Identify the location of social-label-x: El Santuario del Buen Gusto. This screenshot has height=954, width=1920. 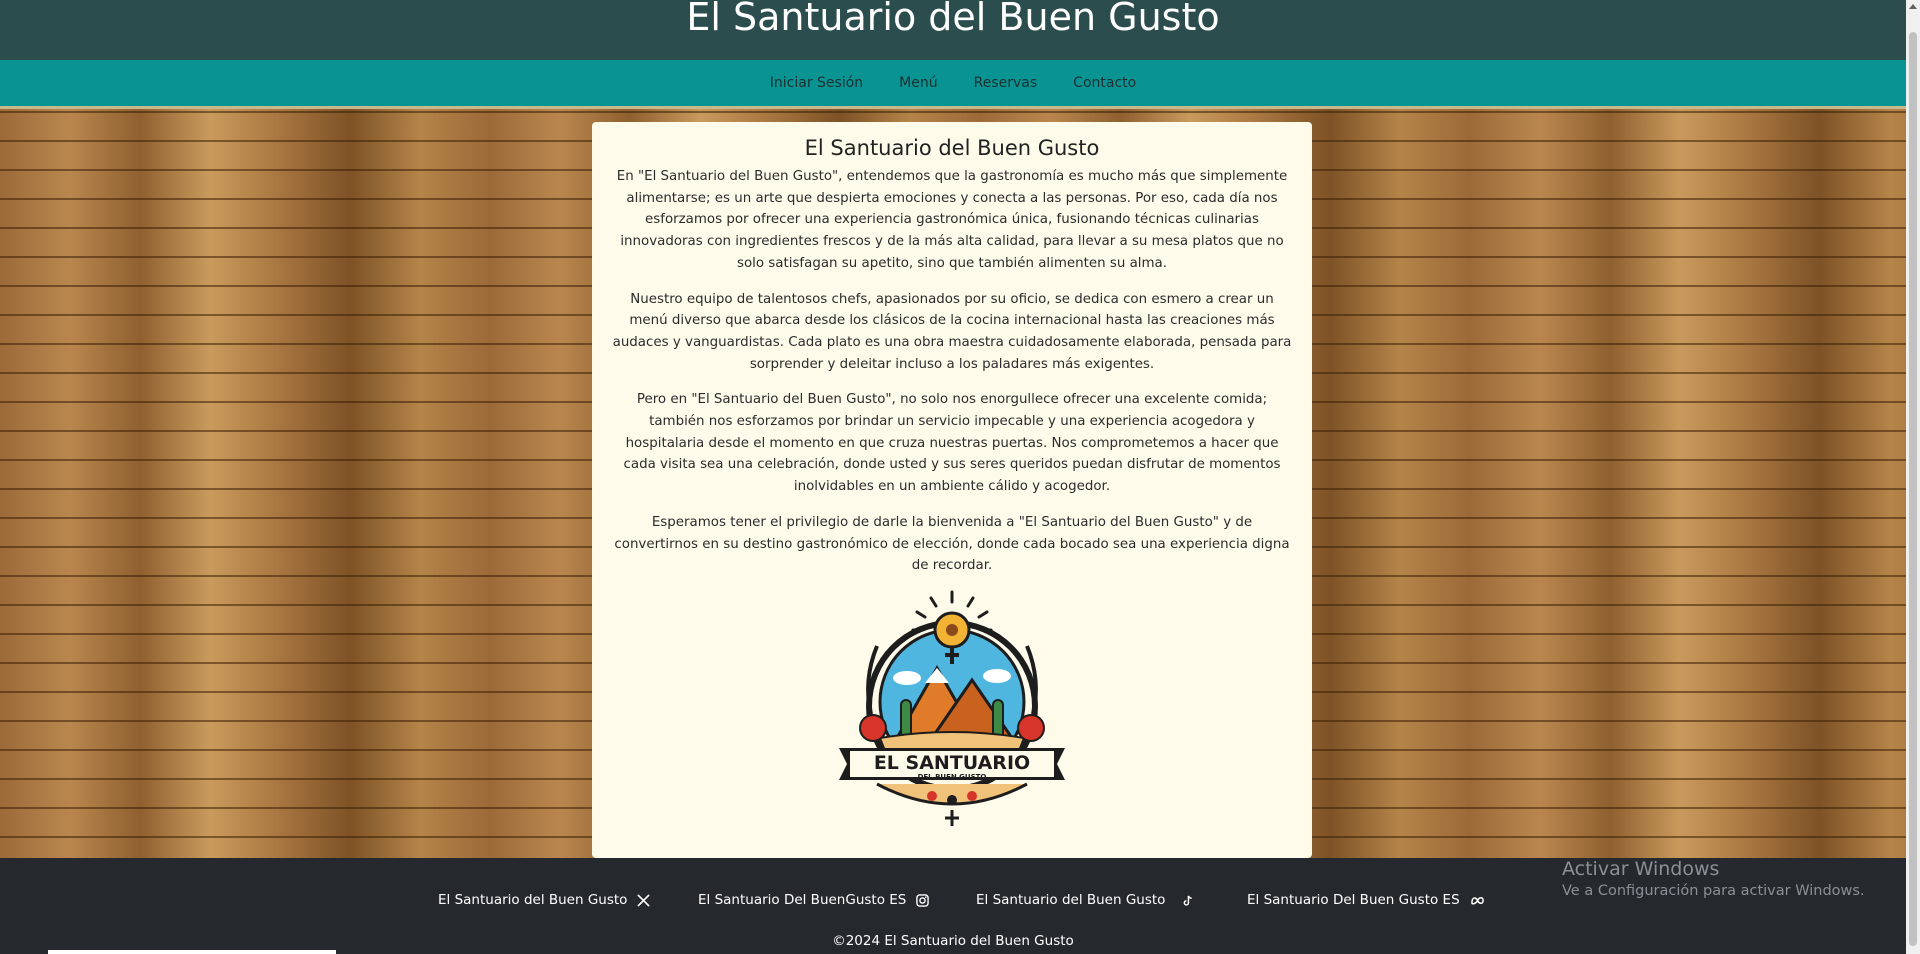
(532, 900).